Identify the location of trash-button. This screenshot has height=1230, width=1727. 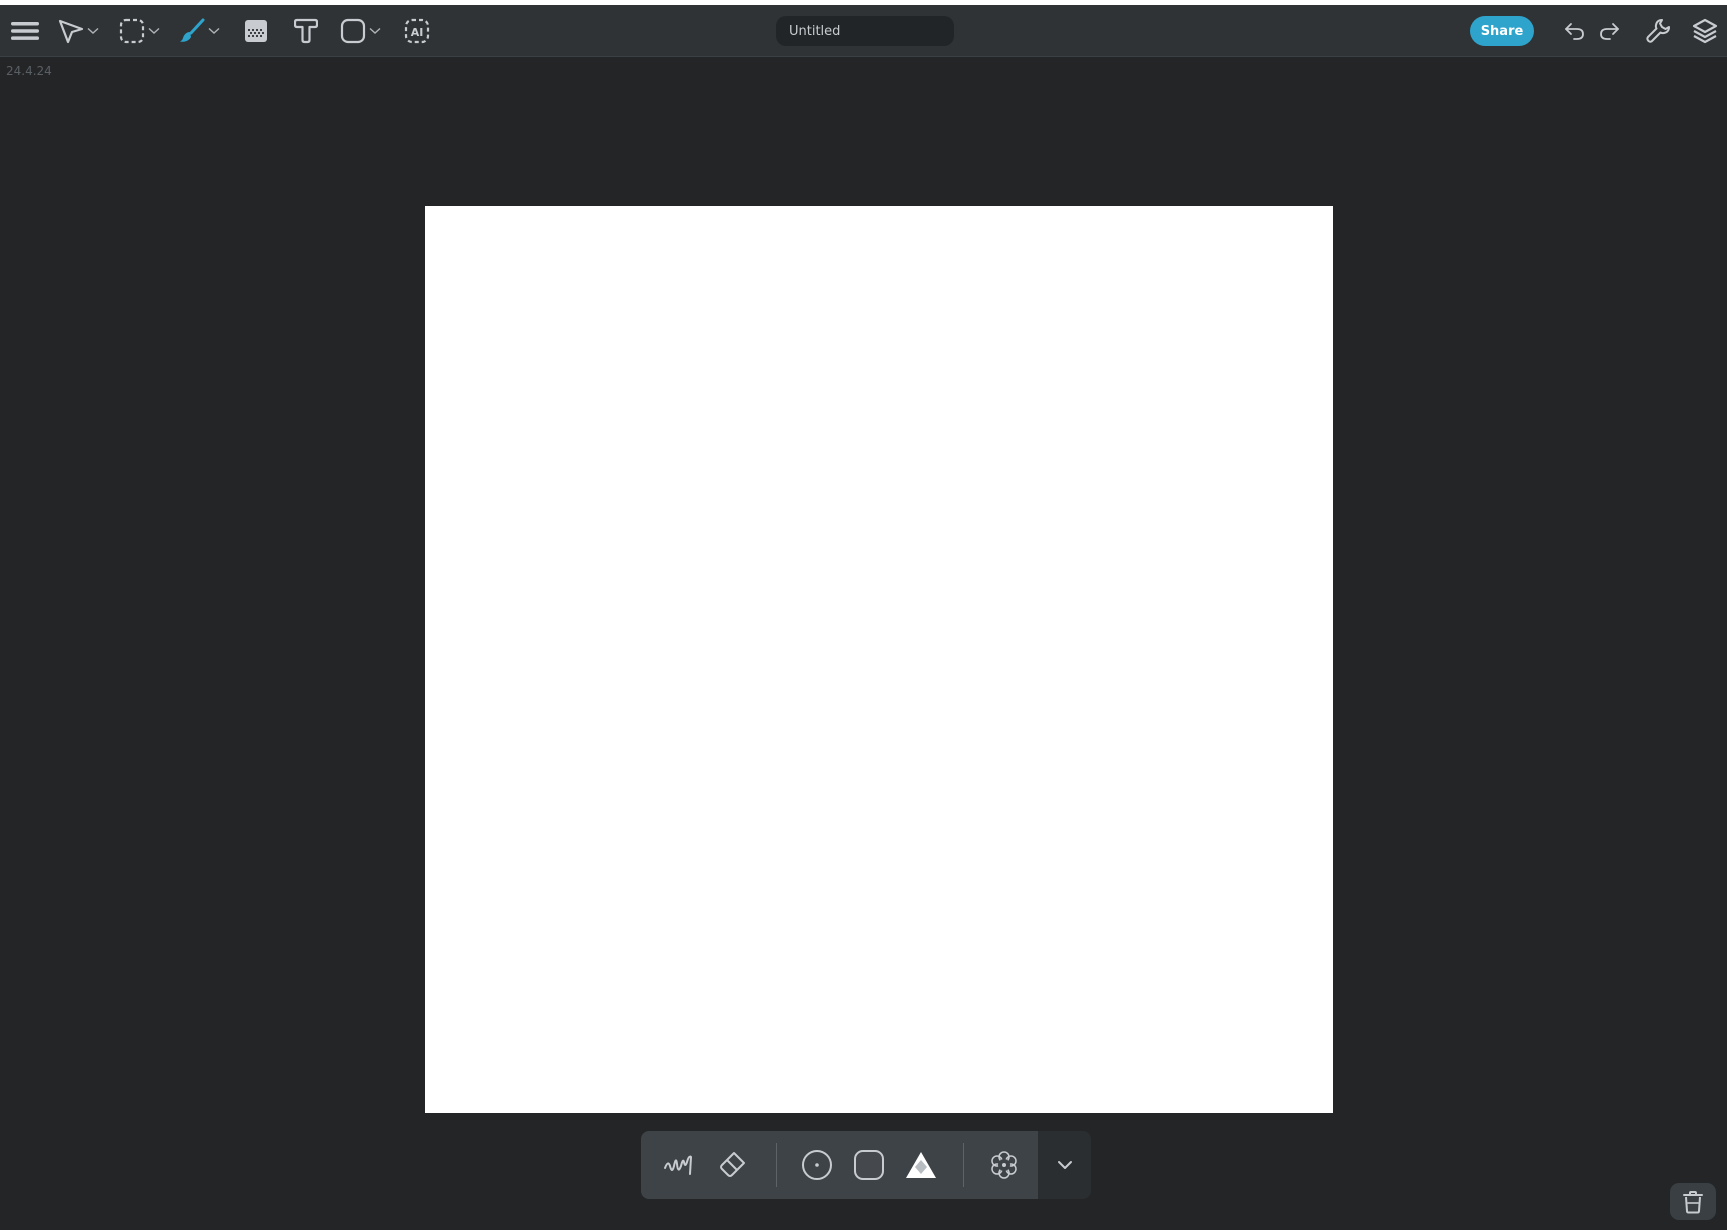
(1693, 1201).